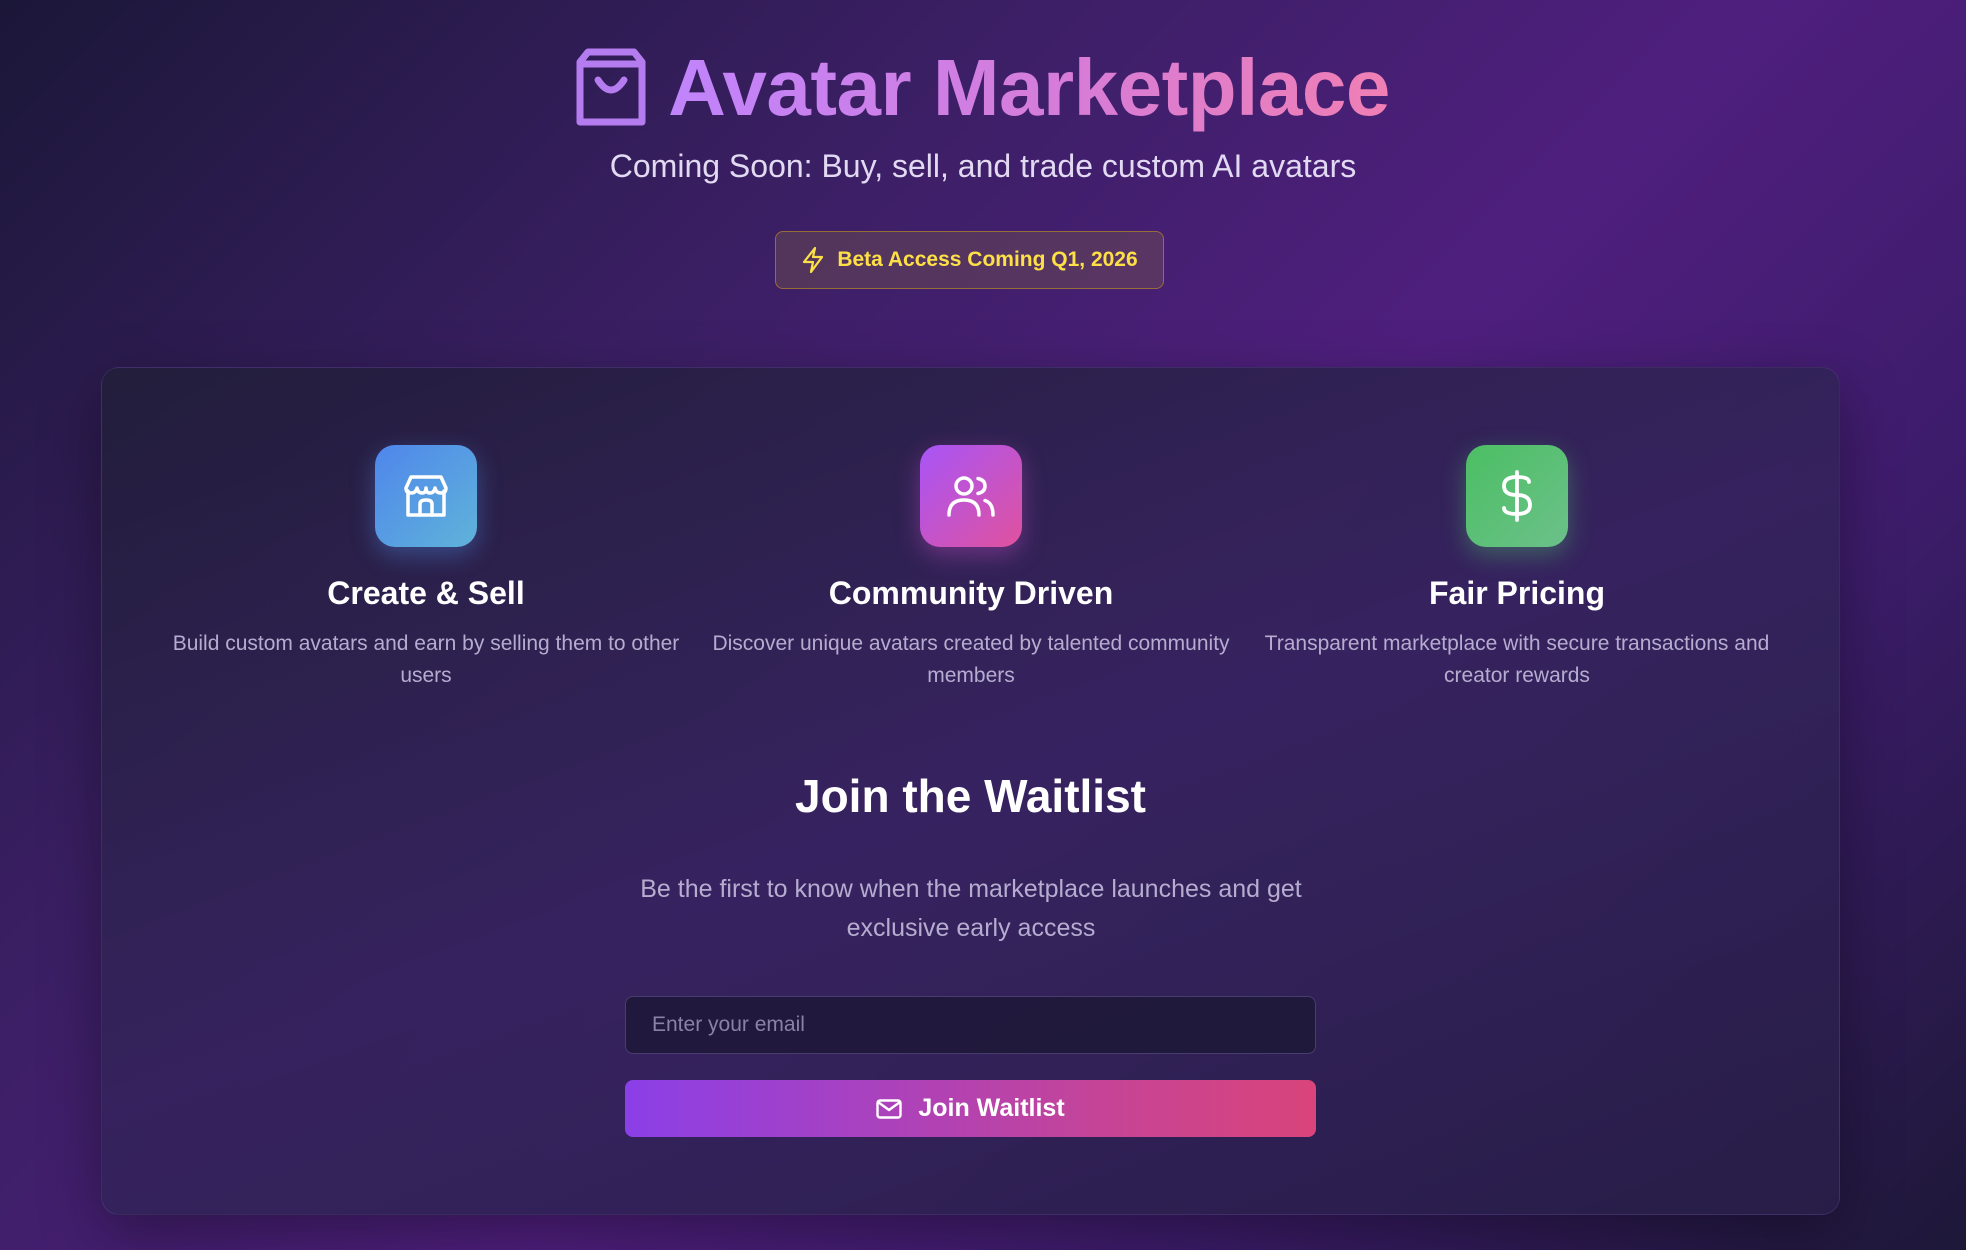 The width and height of the screenshot is (1966, 1250). What do you see at coordinates (889, 1108) in the screenshot?
I see `mail-icon` at bounding box center [889, 1108].